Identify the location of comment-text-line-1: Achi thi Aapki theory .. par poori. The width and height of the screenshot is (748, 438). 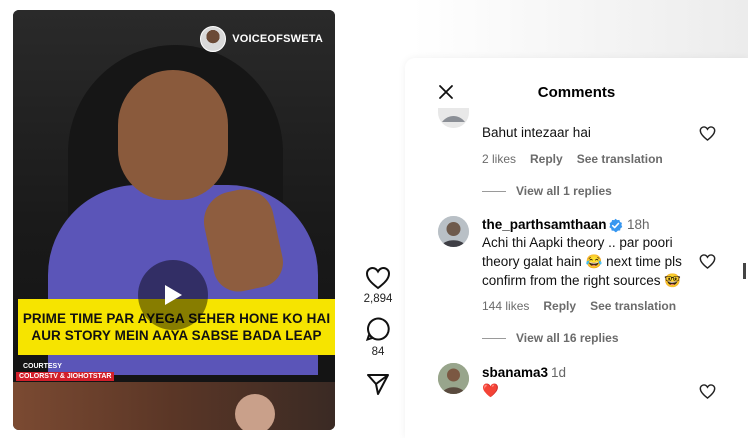
(577, 242).